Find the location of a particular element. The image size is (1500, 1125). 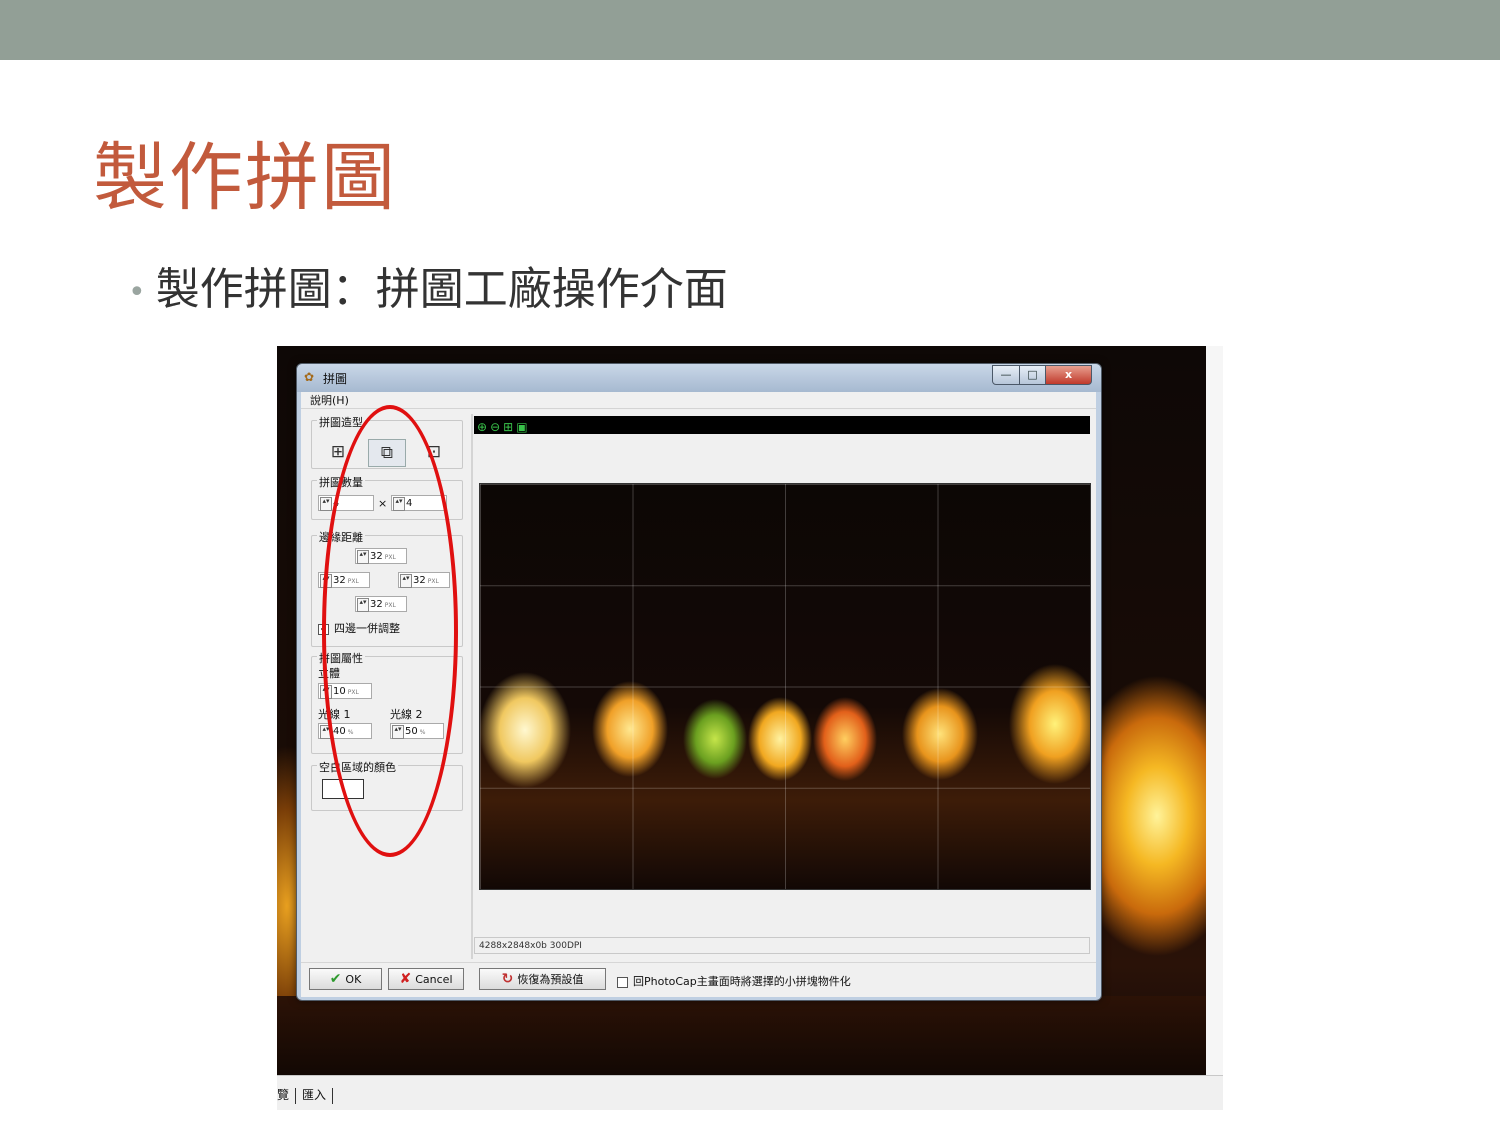

slide-bullet: • 製作拼圖：拼圖工廠操作介面 is located at coordinates (428, 285).